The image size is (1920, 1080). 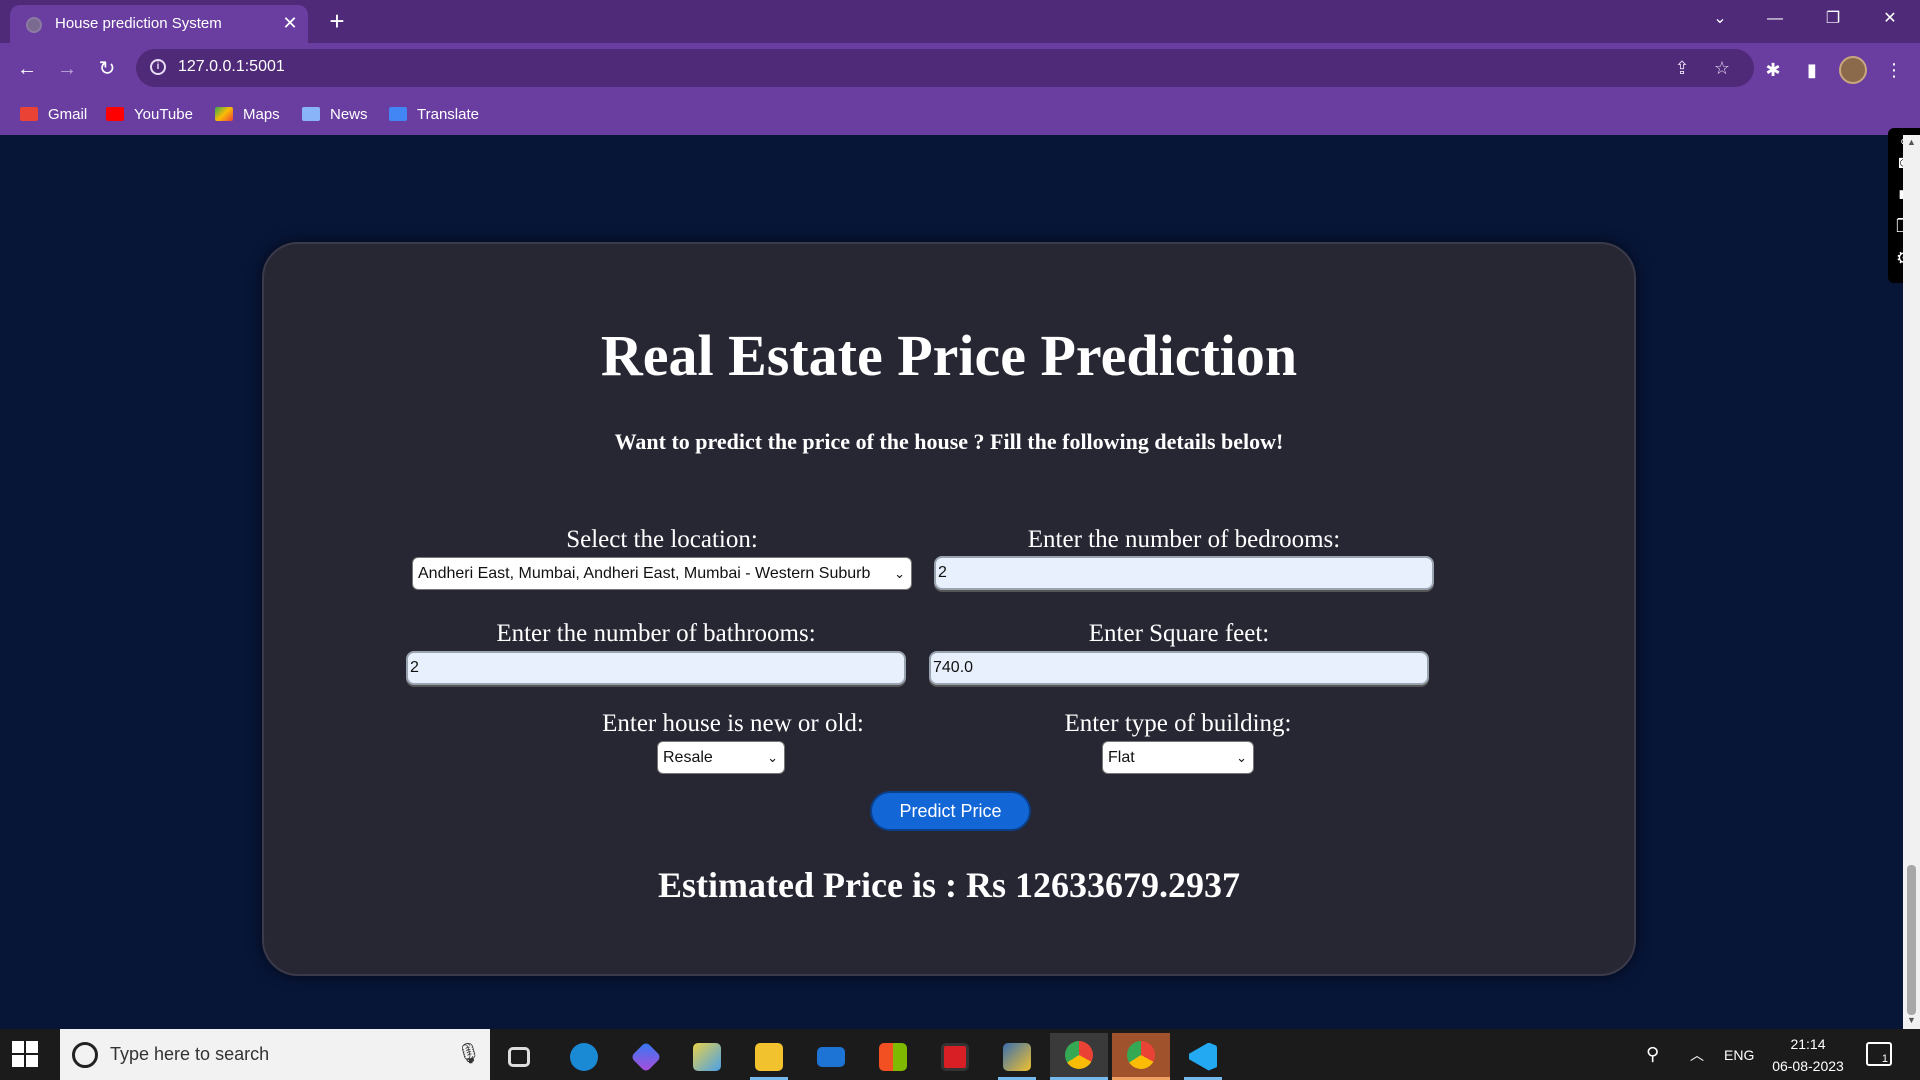 What do you see at coordinates (1833, 19) in the screenshot?
I see `restore-icon: ❐` at bounding box center [1833, 19].